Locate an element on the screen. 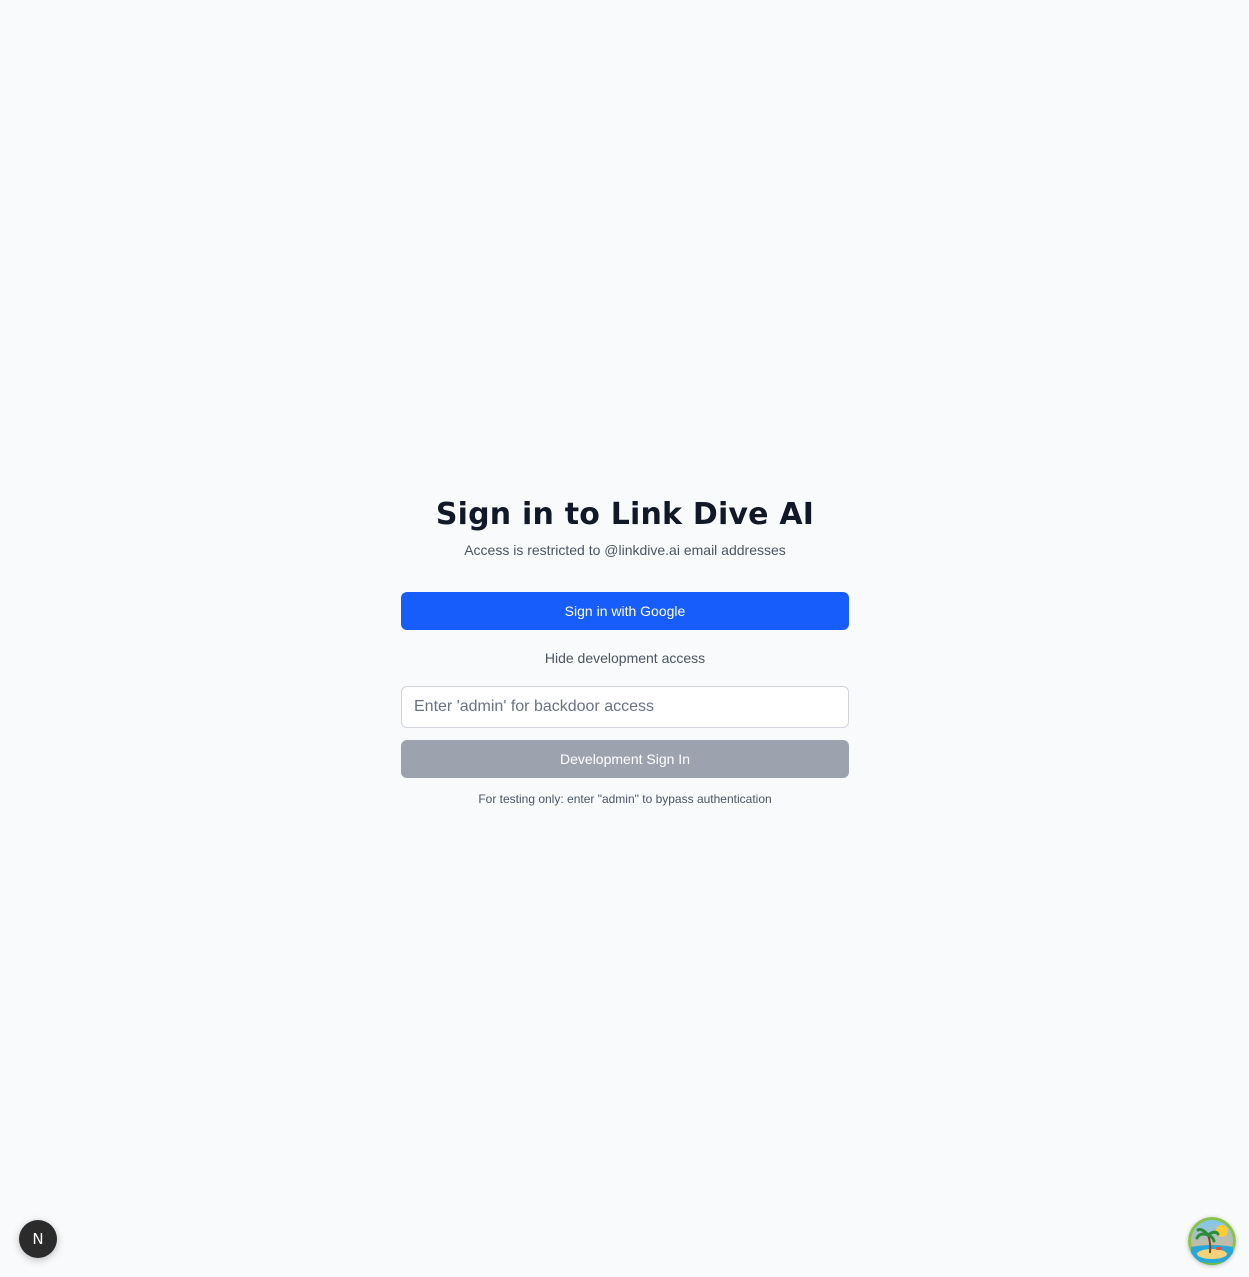  google-sign-in-button: Sign in with Google is located at coordinates (625, 611).